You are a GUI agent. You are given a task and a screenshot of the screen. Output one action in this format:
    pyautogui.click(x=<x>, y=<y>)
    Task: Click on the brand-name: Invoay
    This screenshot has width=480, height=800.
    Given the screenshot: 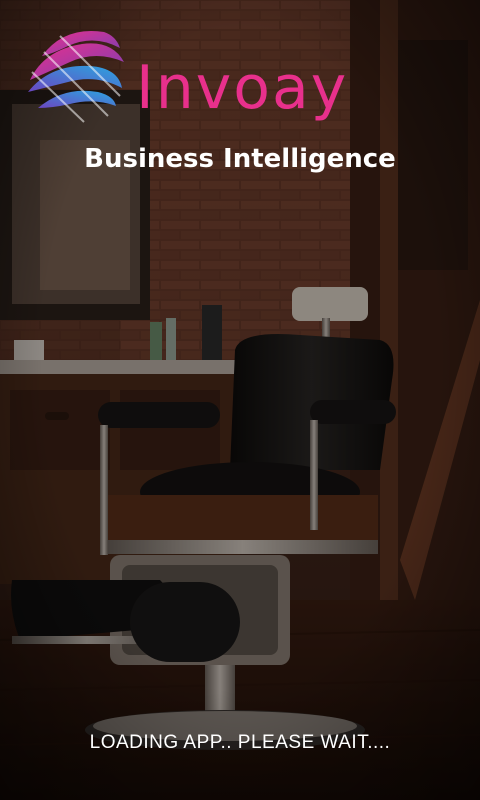 What is the action you would take?
    pyautogui.click(x=242, y=88)
    